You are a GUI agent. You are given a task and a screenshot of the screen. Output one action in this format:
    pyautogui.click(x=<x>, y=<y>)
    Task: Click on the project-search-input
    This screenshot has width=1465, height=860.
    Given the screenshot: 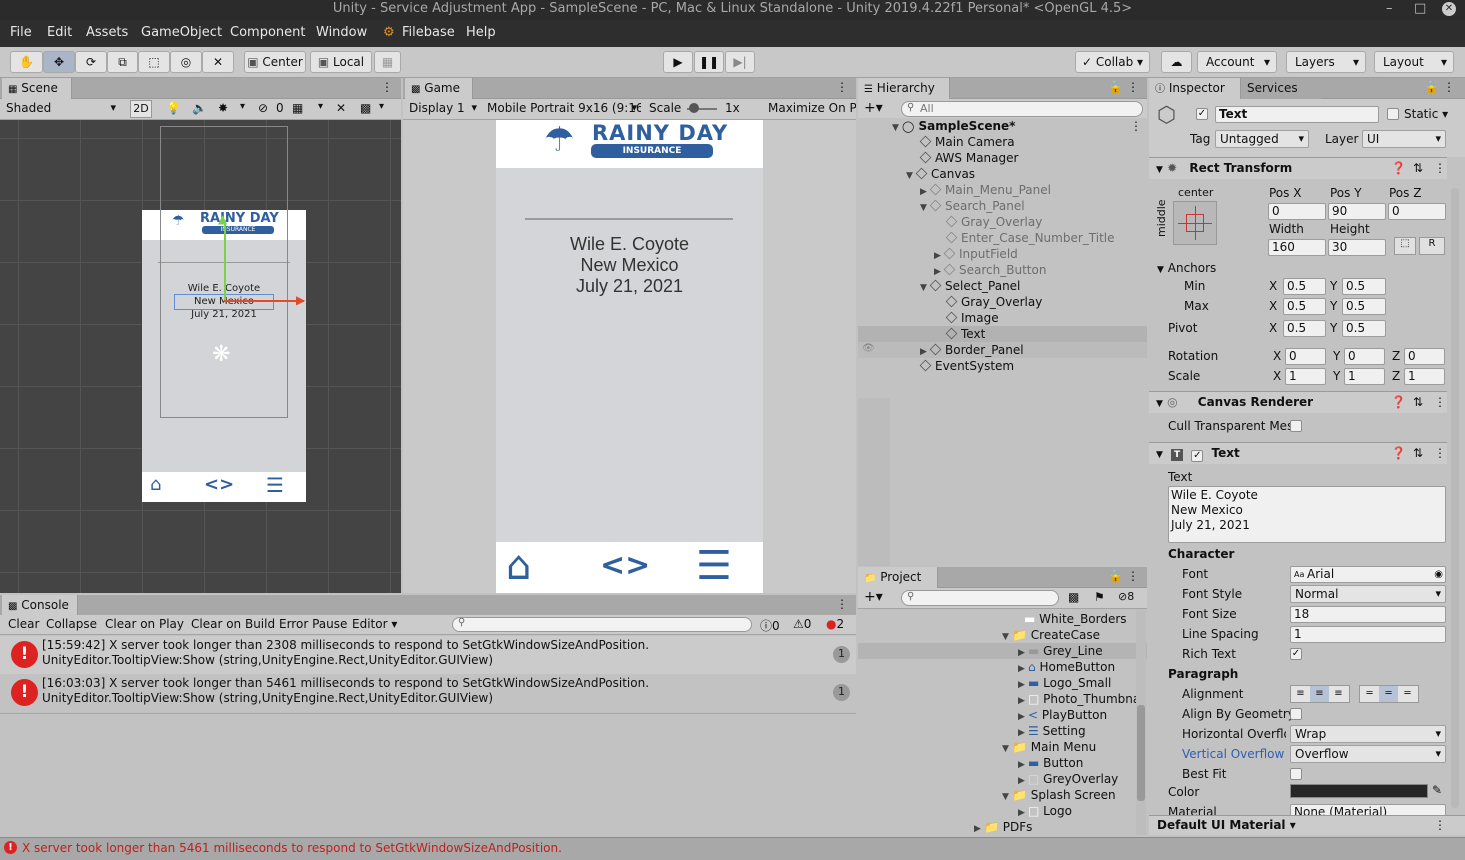 What is the action you would take?
    pyautogui.click(x=980, y=598)
    